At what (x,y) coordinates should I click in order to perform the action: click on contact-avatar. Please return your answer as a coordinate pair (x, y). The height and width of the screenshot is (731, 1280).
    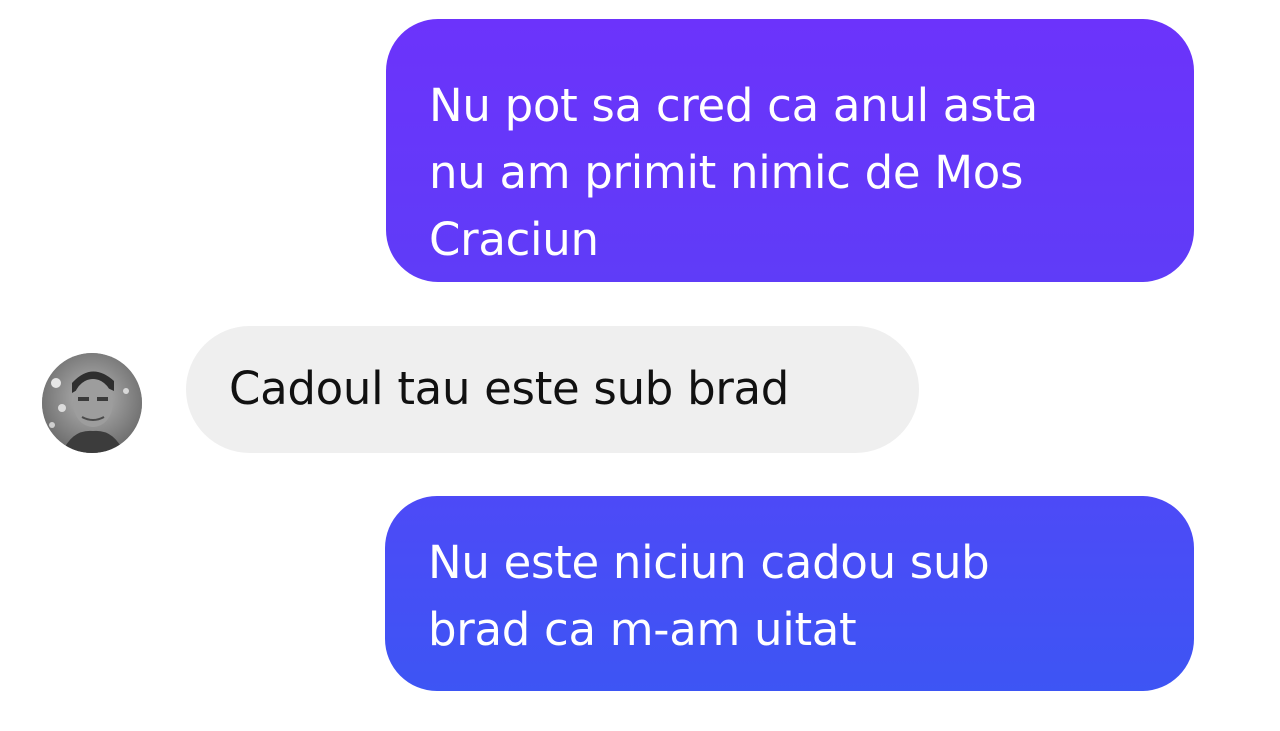
    Looking at the image, I should click on (92, 403).